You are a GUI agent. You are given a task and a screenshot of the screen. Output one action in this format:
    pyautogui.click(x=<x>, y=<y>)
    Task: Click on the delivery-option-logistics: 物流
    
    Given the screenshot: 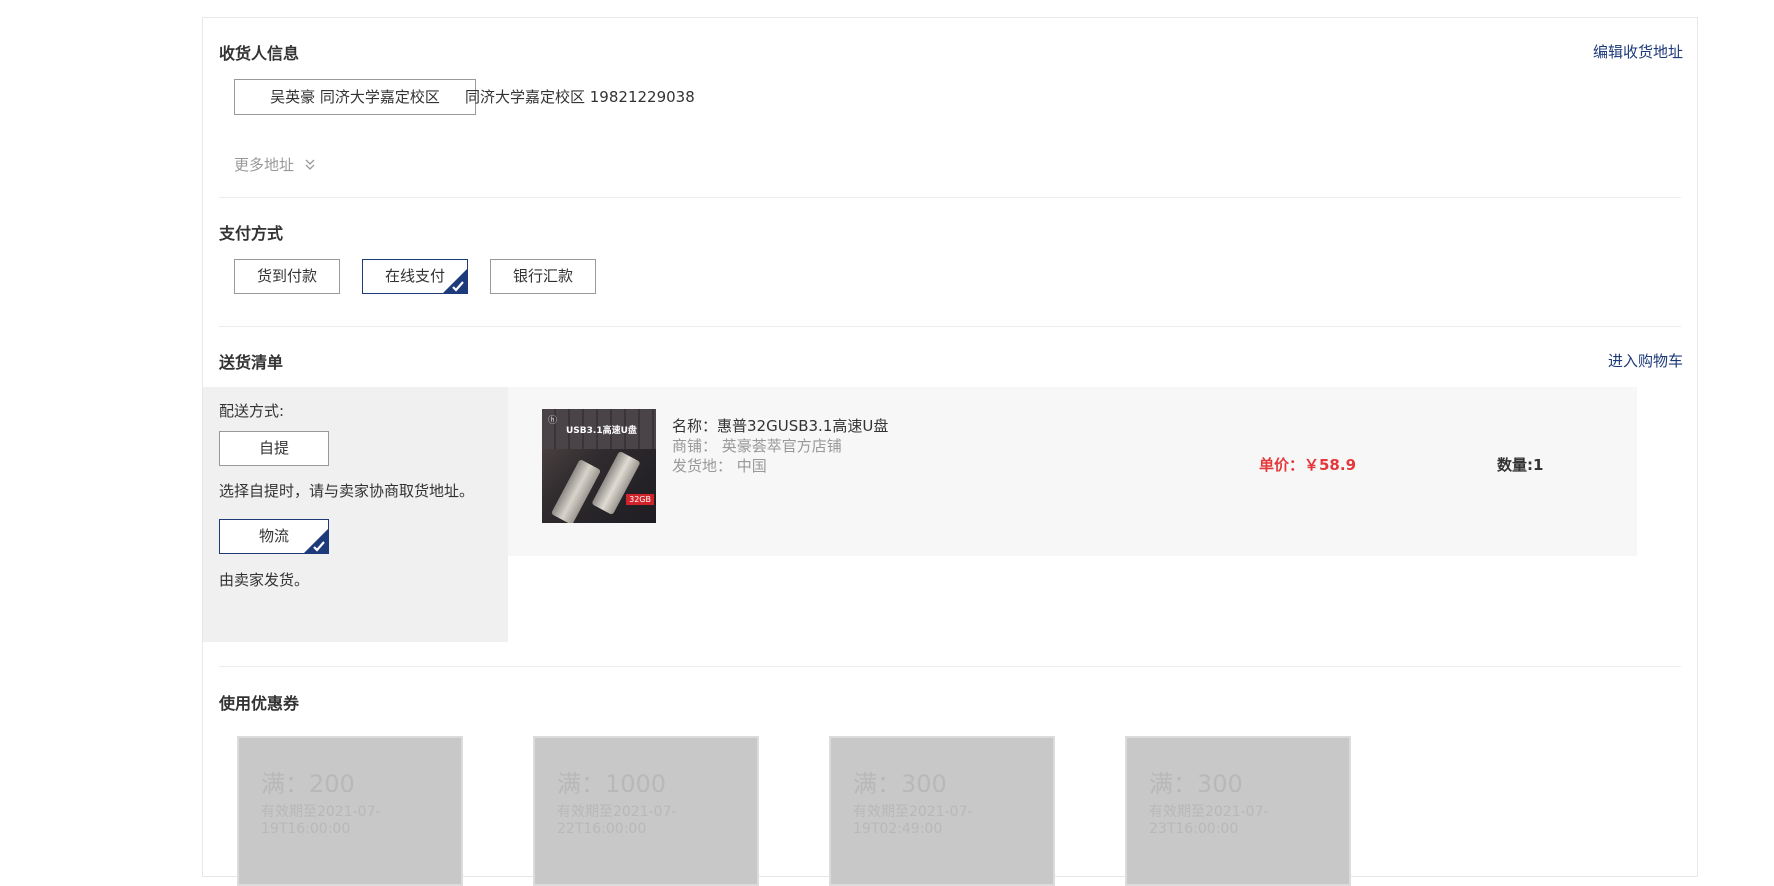 What is the action you would take?
    pyautogui.click(x=274, y=536)
    